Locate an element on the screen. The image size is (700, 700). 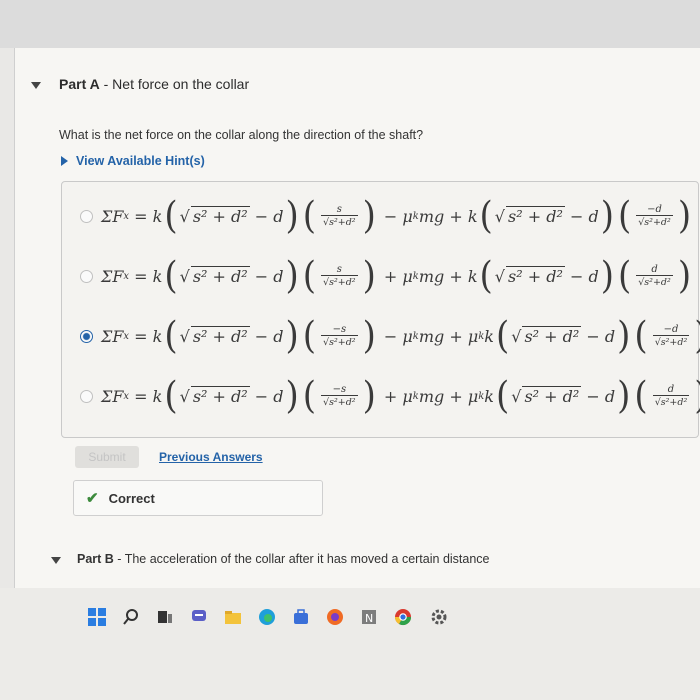
feedback-box: ✔ Correct is located at coordinates (198, 498).